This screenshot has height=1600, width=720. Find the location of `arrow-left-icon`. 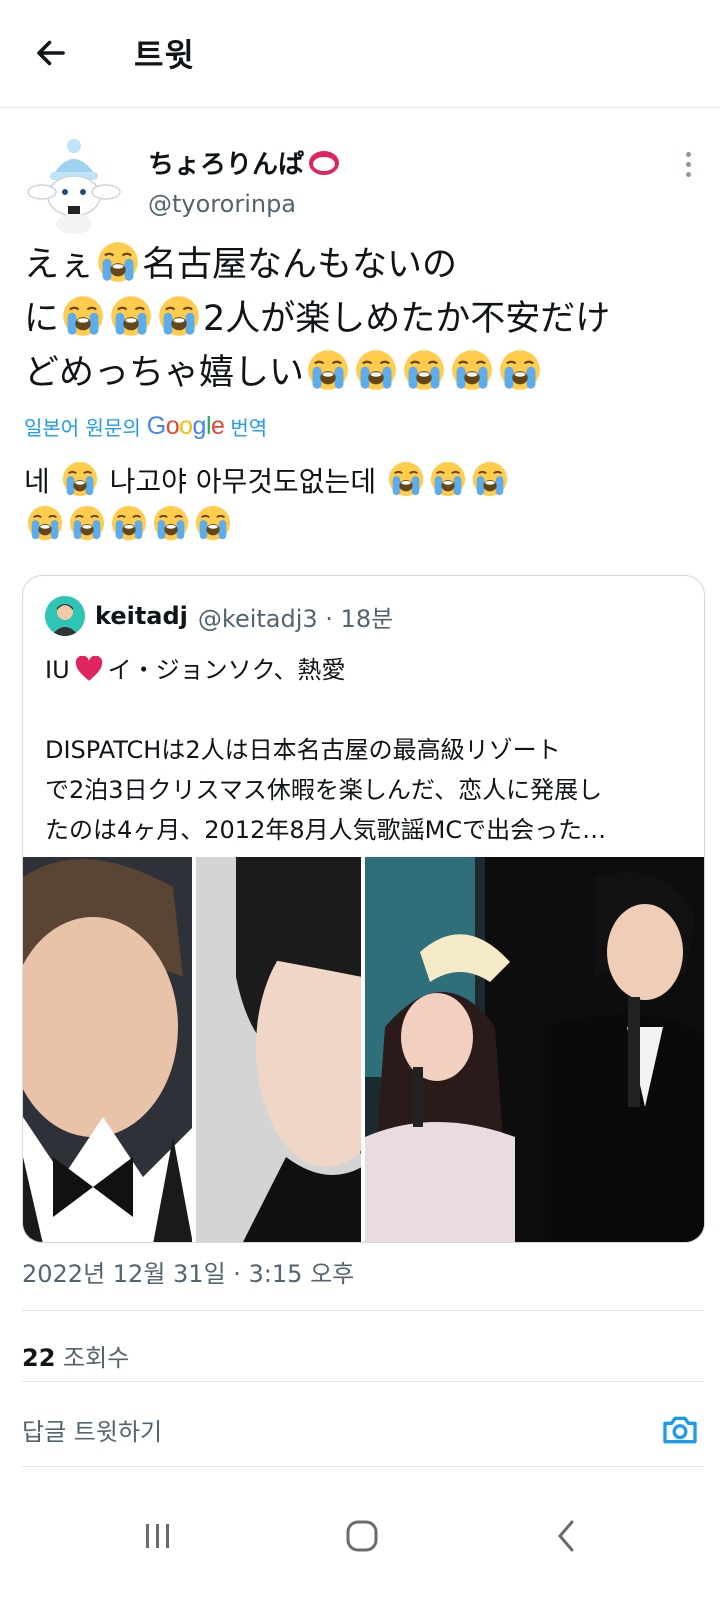

arrow-left-icon is located at coordinates (51, 53).